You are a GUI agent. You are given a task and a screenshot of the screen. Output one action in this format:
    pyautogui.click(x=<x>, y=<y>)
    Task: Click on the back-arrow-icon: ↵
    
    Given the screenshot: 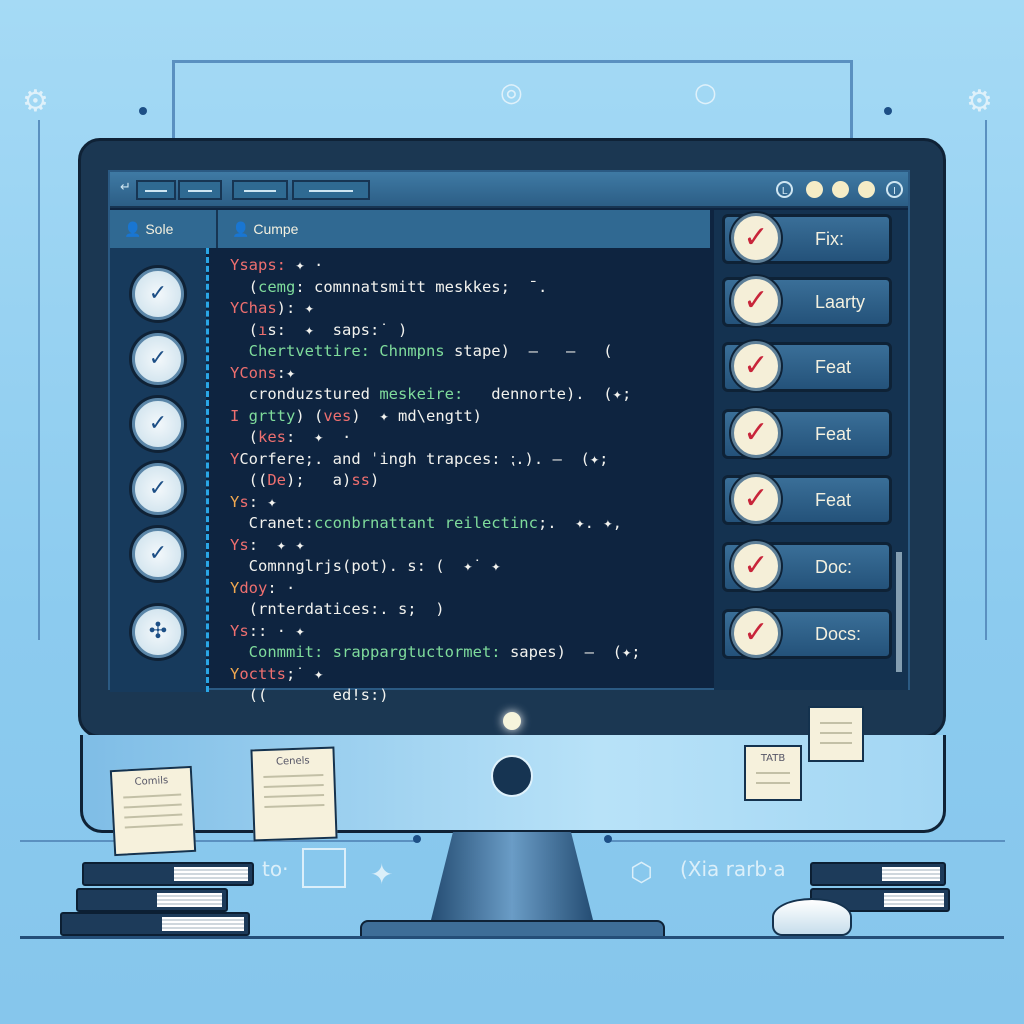 What is the action you would take?
    pyautogui.click(x=125, y=187)
    